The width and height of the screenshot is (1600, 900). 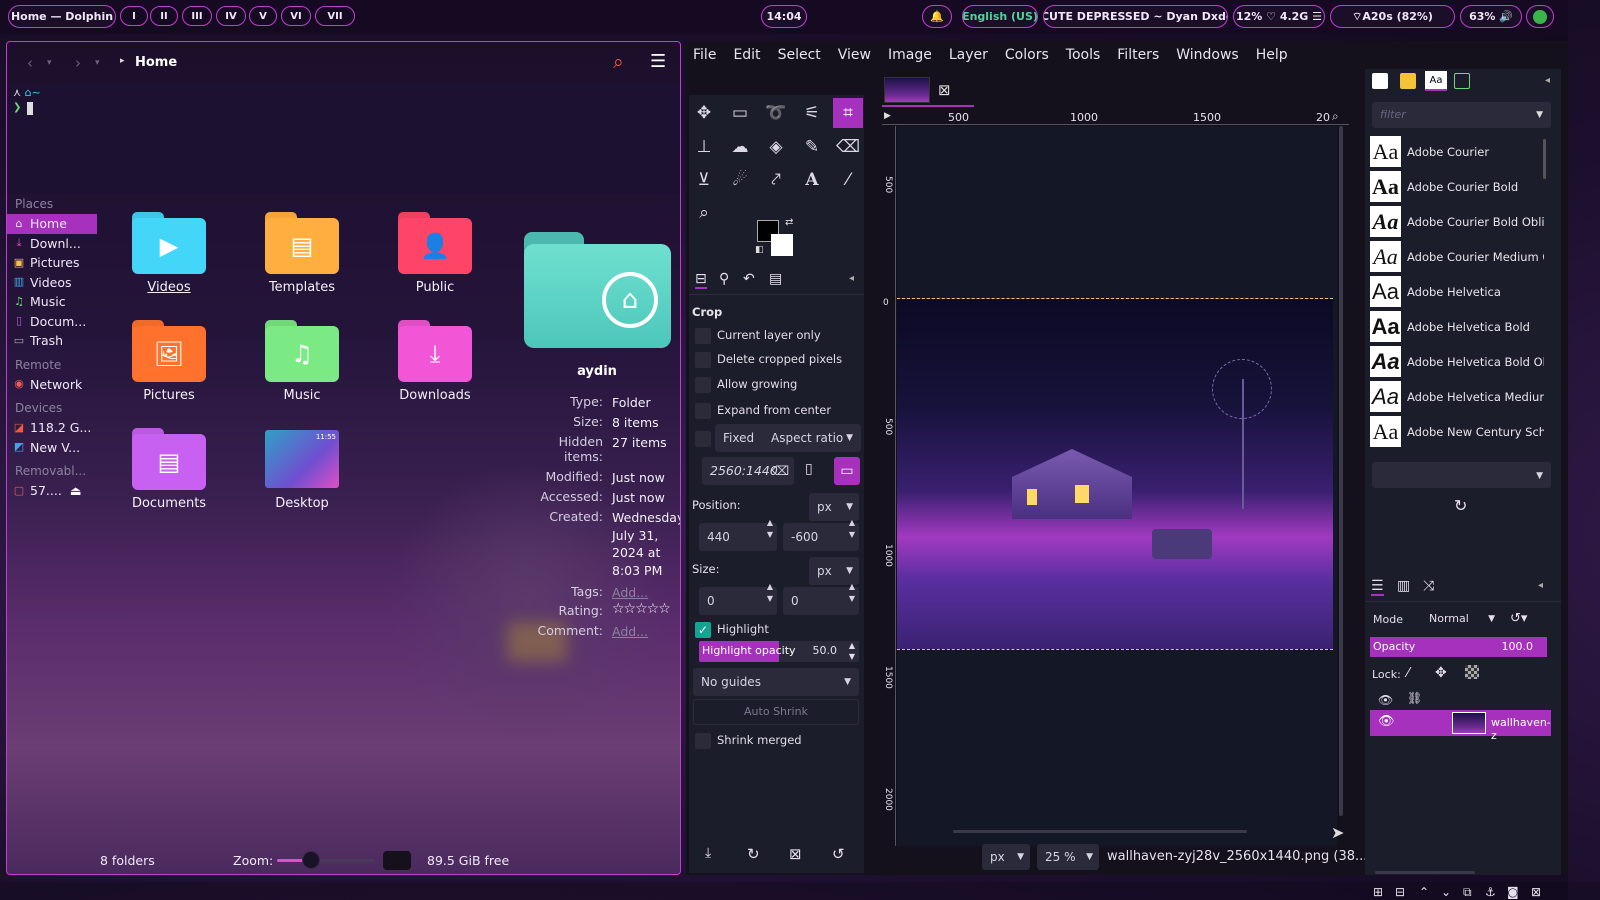 What do you see at coordinates (1490, 892) in the screenshot?
I see `anchor-layer-icon: ⚓` at bounding box center [1490, 892].